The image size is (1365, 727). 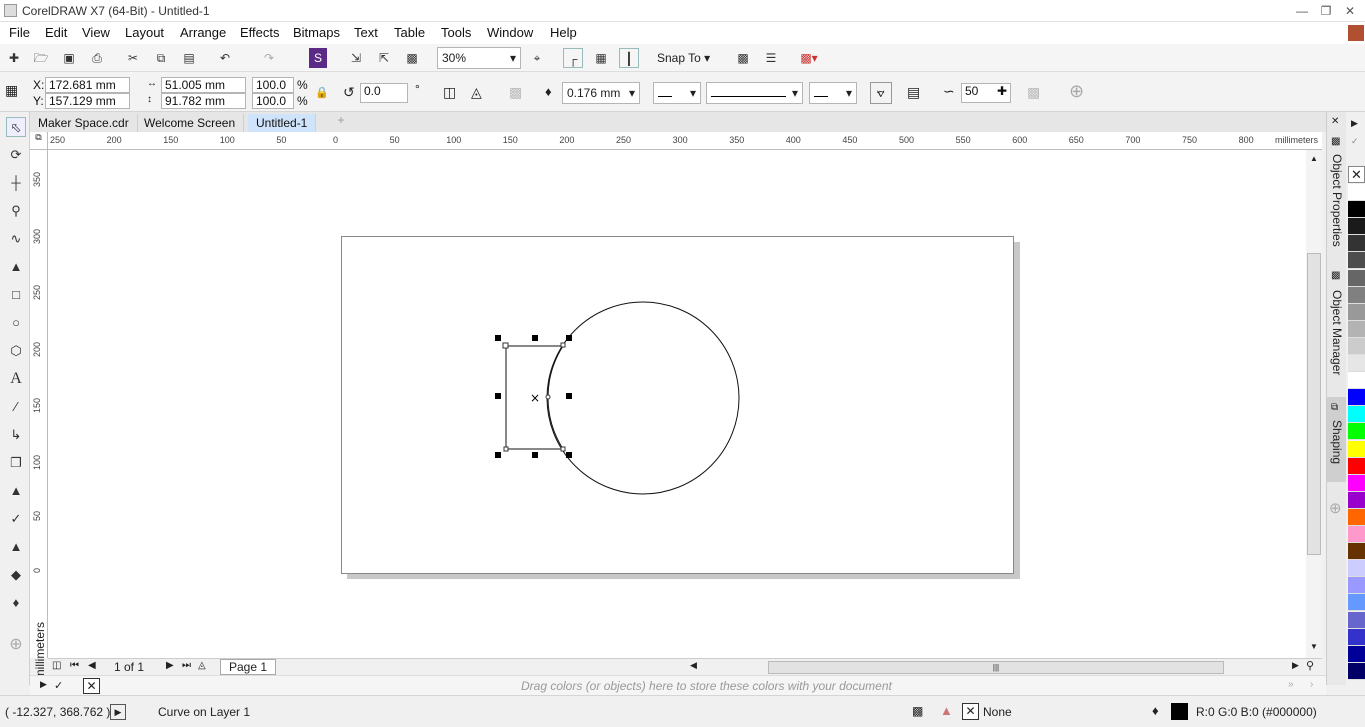 I want to click on doc-palette-eyedropper-icon: ✓, so click(x=58, y=685).